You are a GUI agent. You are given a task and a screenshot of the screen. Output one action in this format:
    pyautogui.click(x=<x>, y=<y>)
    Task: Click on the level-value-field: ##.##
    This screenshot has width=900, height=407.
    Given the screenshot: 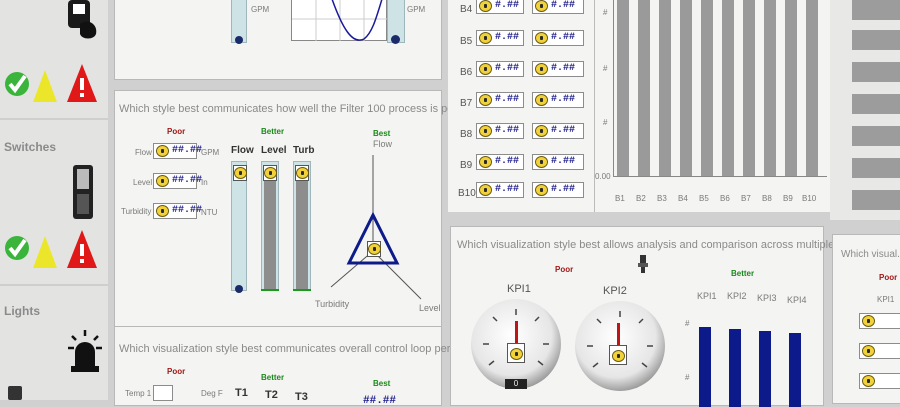 What is the action you would take?
    pyautogui.click(x=177, y=181)
    